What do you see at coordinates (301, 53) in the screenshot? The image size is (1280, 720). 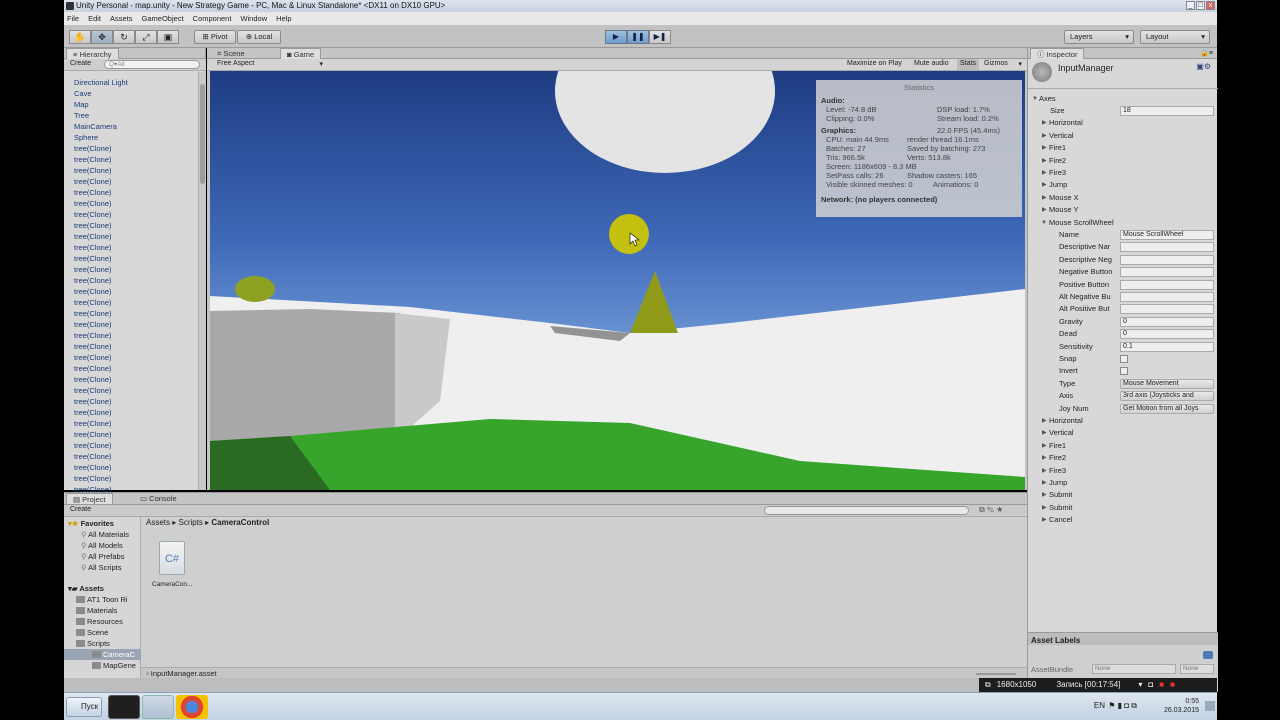 I see `tab-game: ◙ Game` at bounding box center [301, 53].